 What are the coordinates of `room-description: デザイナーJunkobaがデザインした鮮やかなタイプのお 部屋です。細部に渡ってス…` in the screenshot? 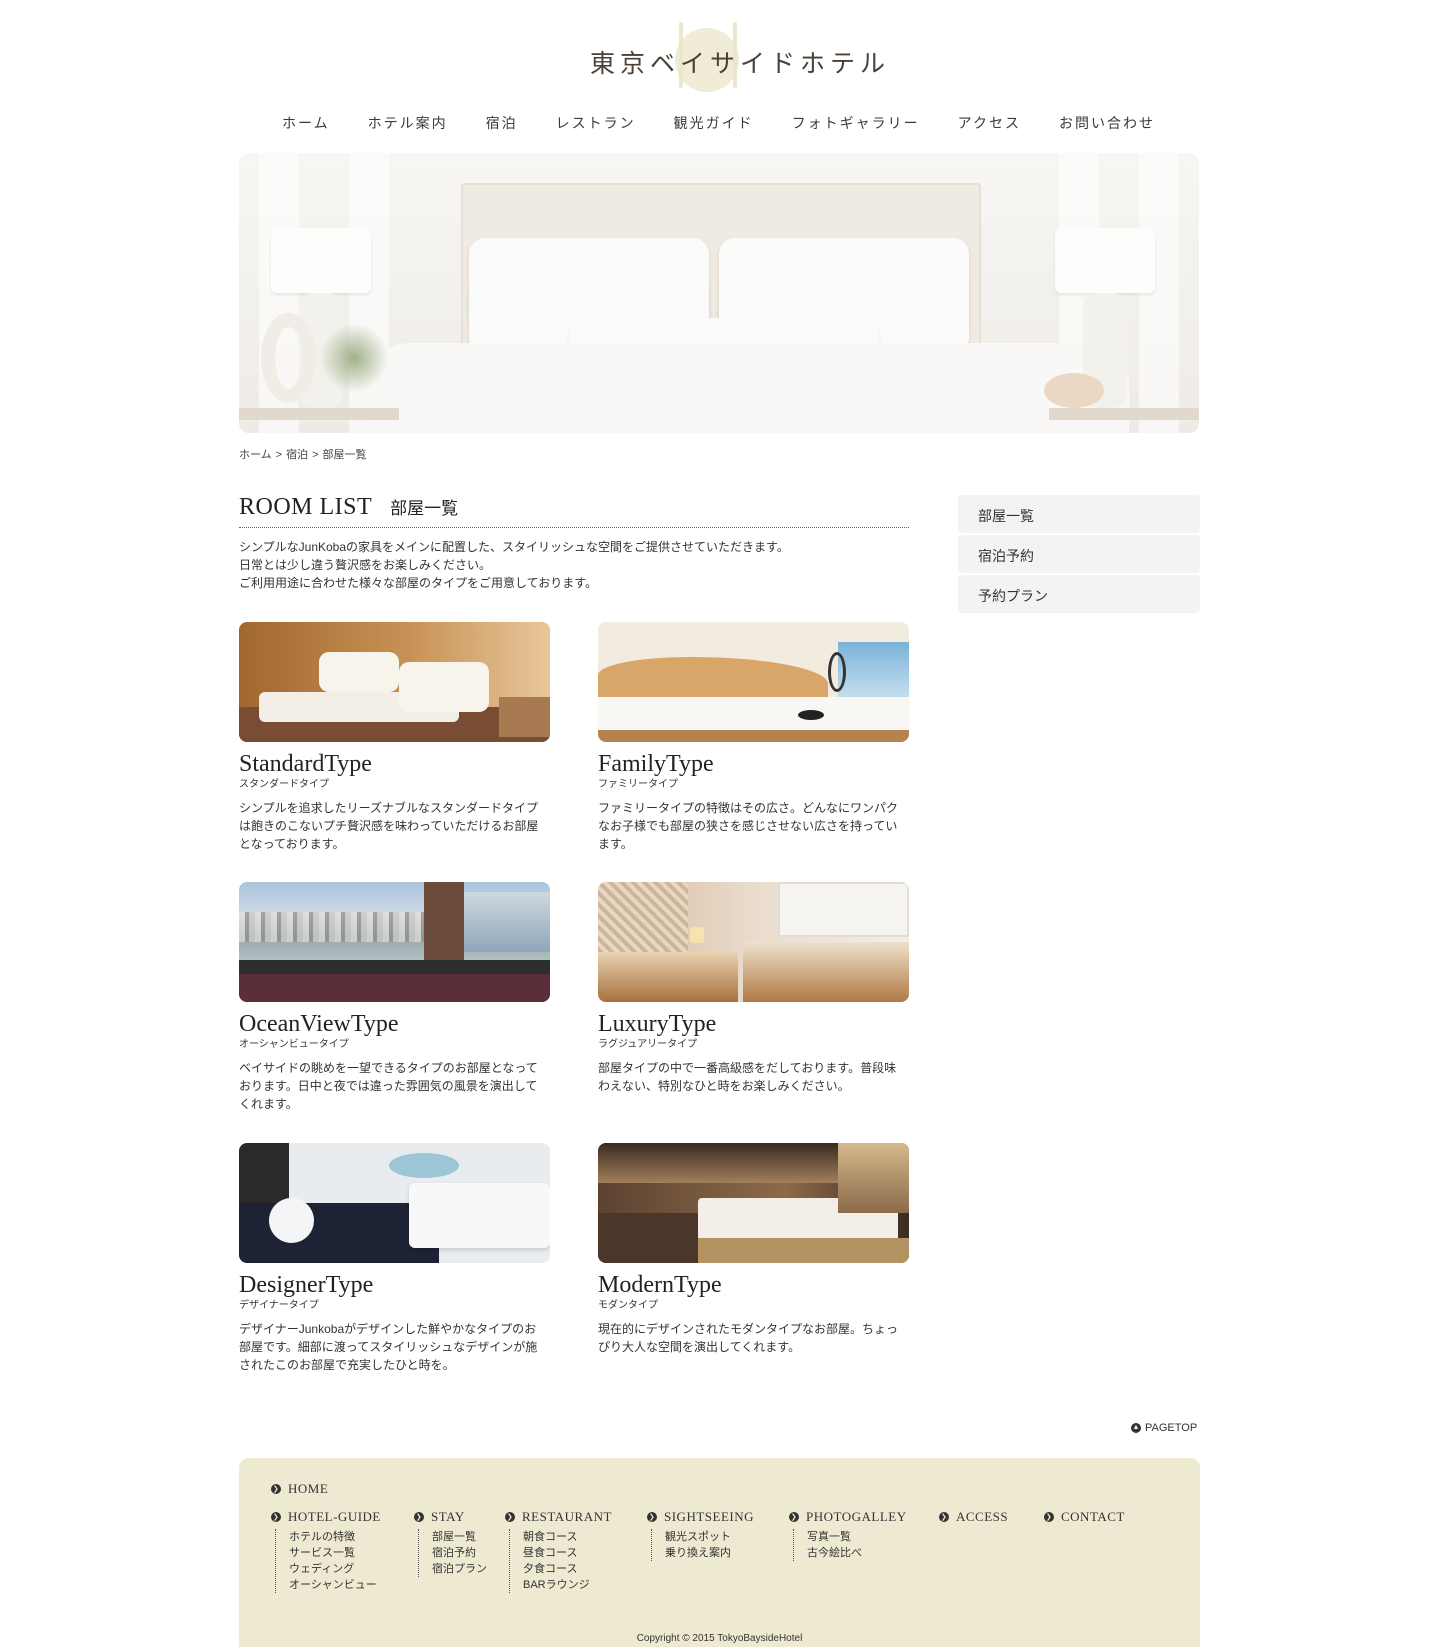 It's located at (388, 1347).